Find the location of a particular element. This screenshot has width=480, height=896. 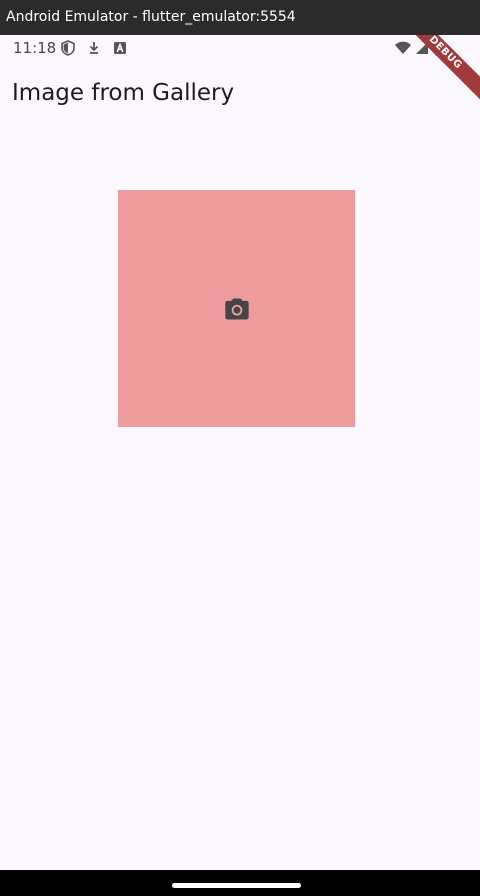

navigation-bar is located at coordinates (240, 883).